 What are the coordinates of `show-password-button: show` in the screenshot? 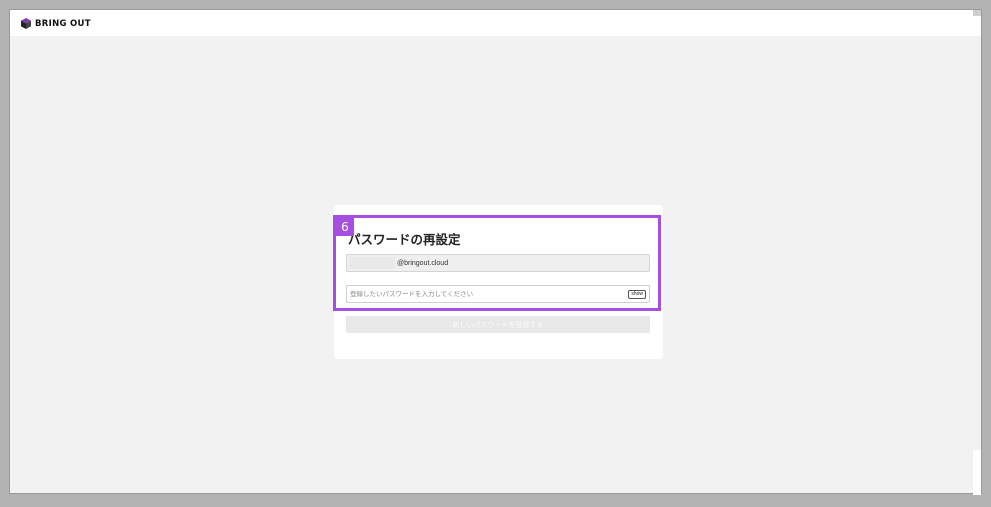 It's located at (637, 294).